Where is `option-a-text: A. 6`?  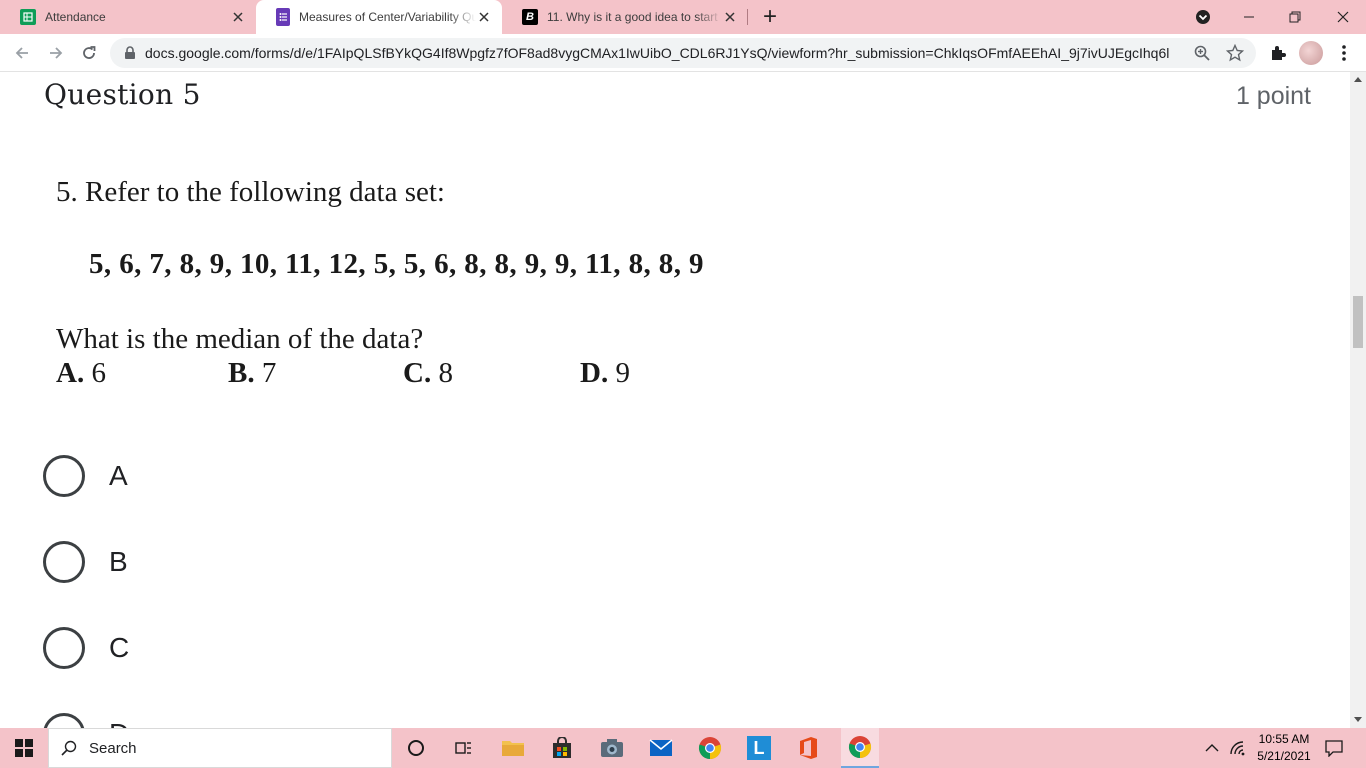 option-a-text: A. 6 is located at coordinates (81, 373).